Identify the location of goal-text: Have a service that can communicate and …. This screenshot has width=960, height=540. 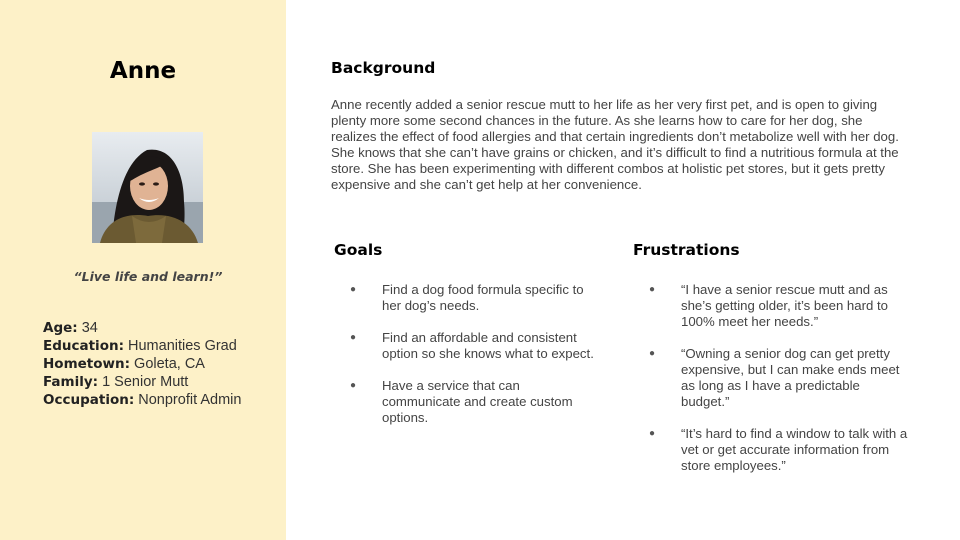
(477, 401).